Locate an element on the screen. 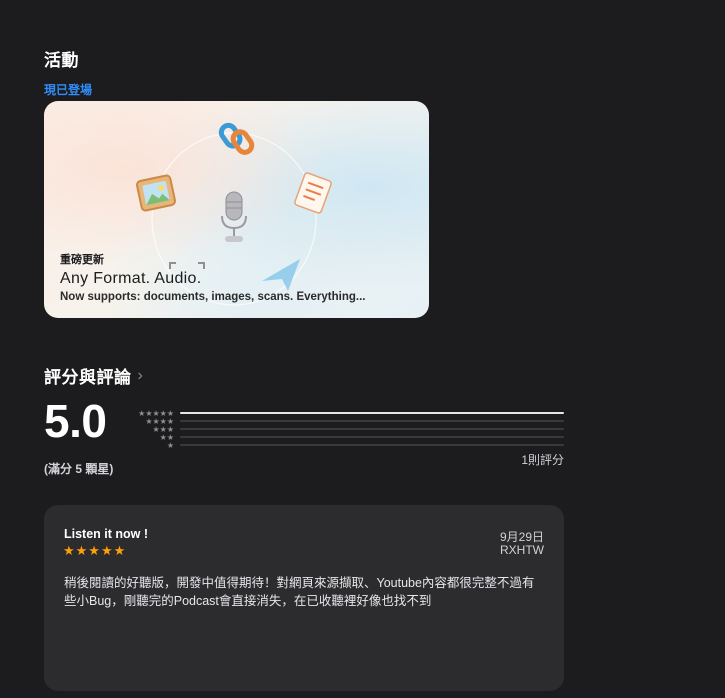 The width and height of the screenshot is (725, 698). ratings-section-header: 評分與評論 › is located at coordinates (93, 375).